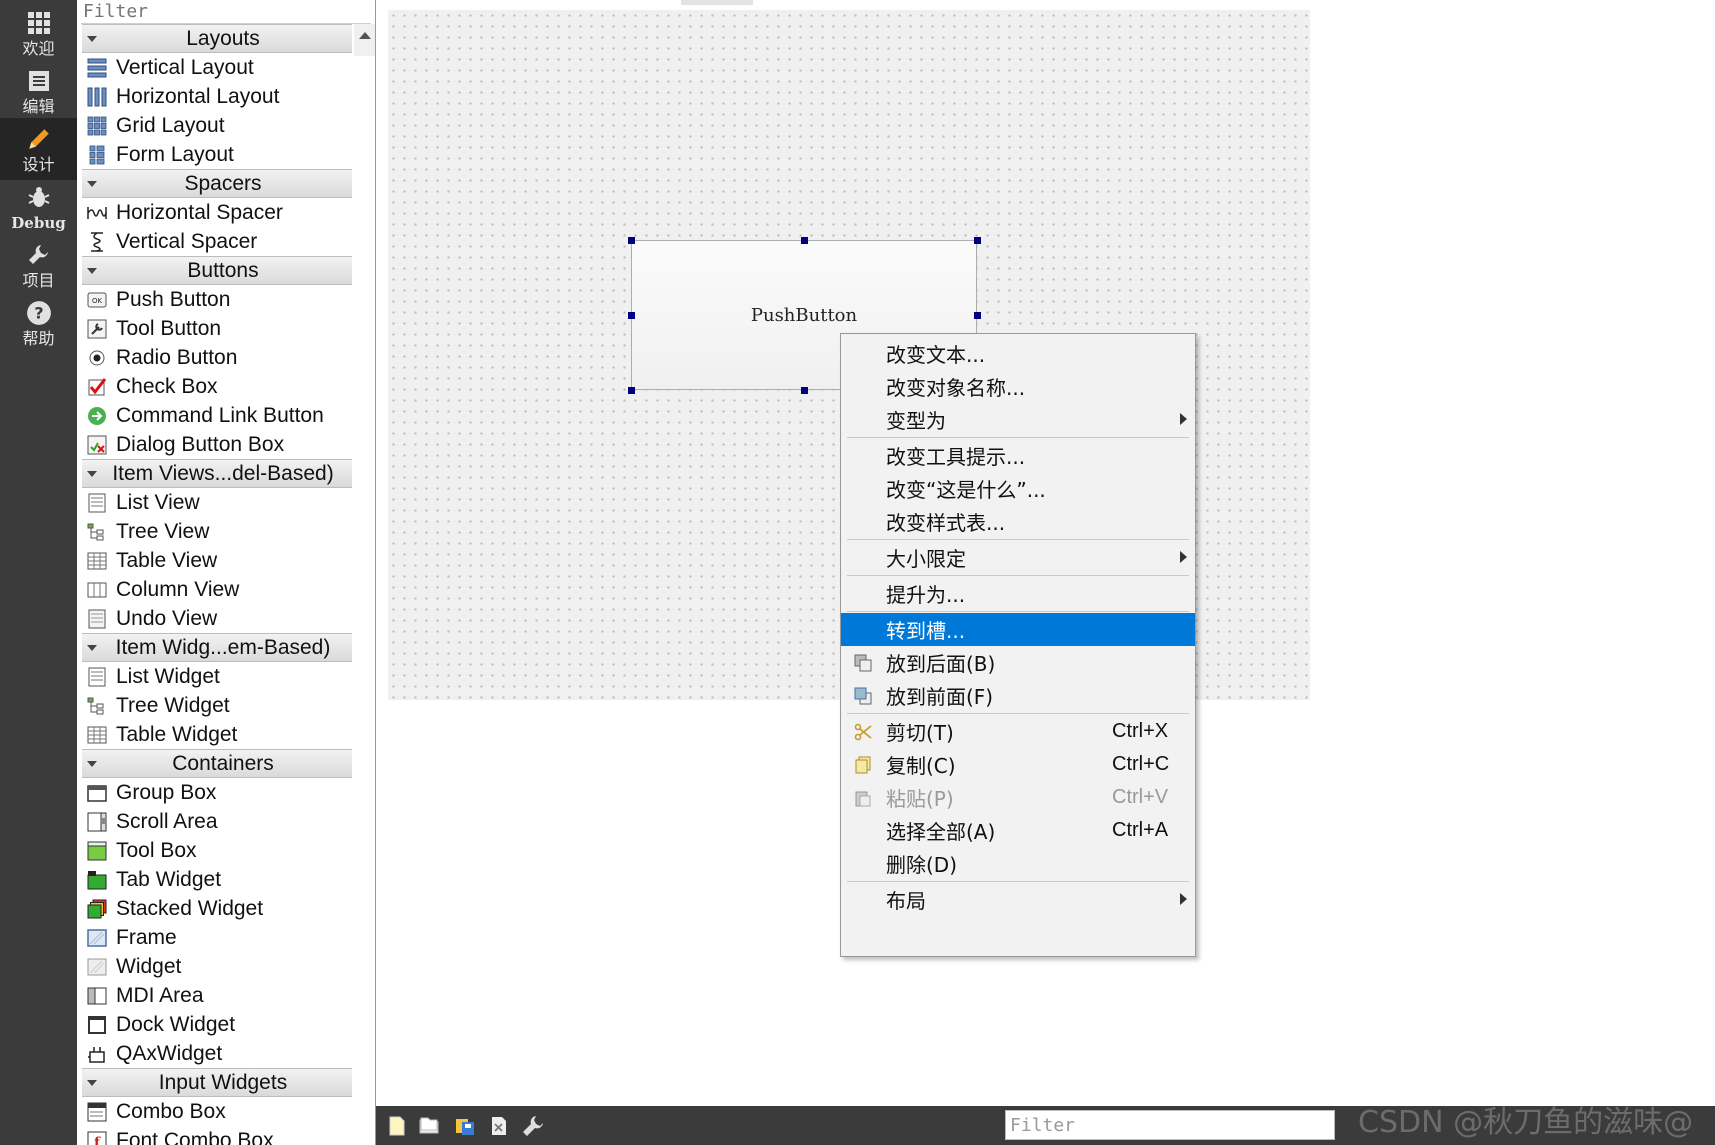 Image resolution: width=1715 pixels, height=1145 pixels. I want to click on scrollbar-thumb, so click(364, 556).